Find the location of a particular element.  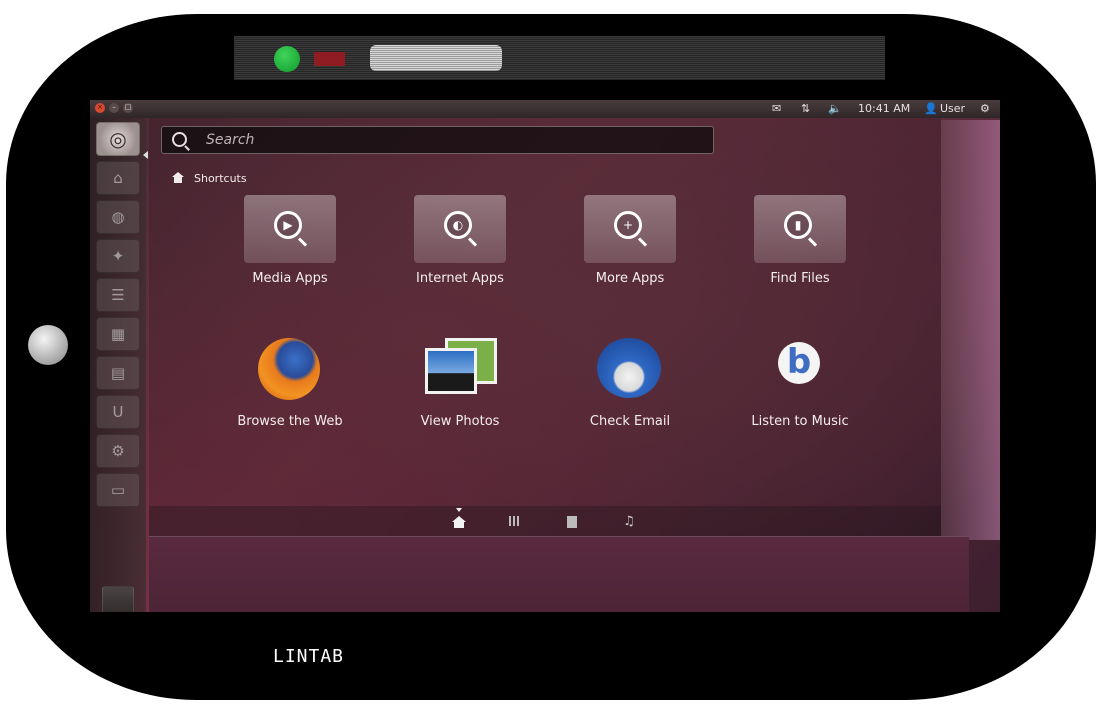

active-lens-marker-icon is located at coordinates (459, 510).